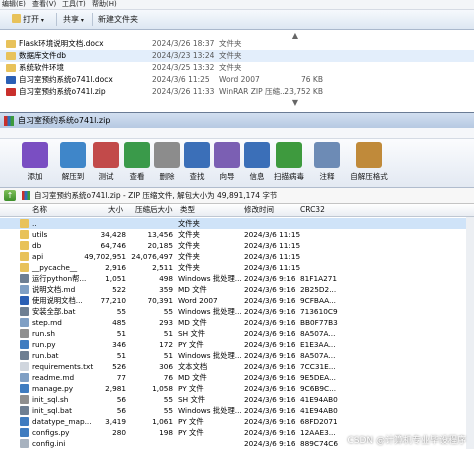 The height and width of the screenshot is (449, 474). Describe the element at coordinates (28, 19) in the screenshot. I see `open-button: 打开 ▾` at that location.